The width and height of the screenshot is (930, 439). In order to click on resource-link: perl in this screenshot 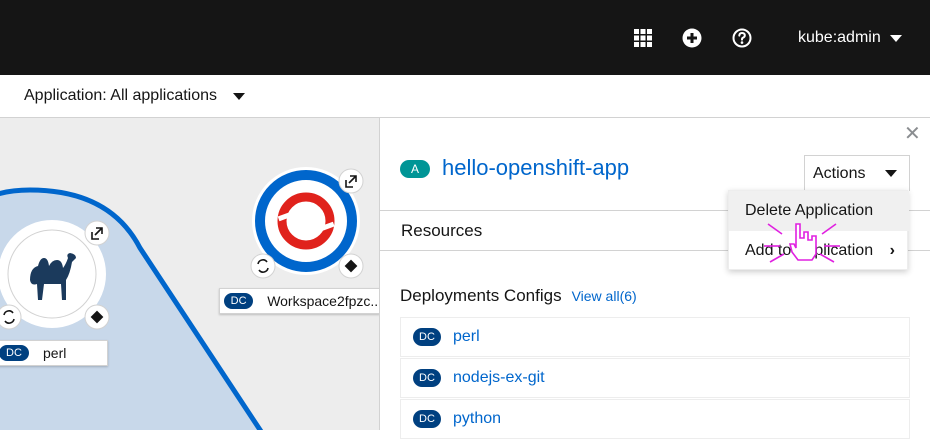, I will do `click(466, 337)`.